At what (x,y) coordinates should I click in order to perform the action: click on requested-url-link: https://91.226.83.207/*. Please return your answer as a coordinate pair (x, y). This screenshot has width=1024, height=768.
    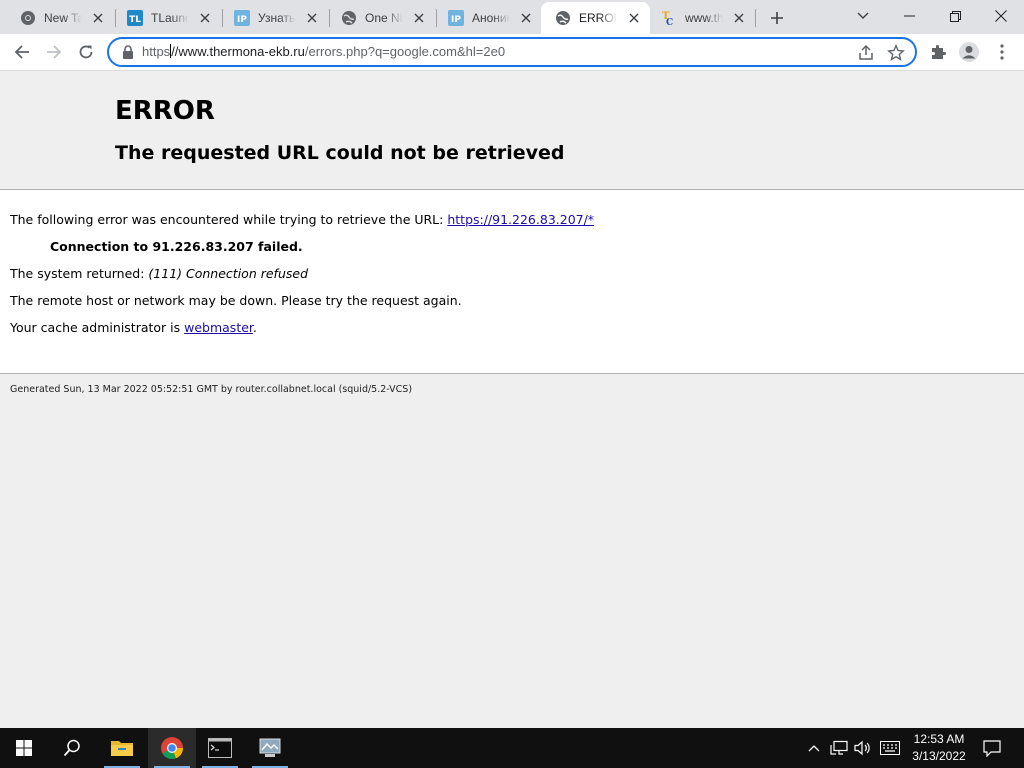
    Looking at the image, I should click on (520, 219).